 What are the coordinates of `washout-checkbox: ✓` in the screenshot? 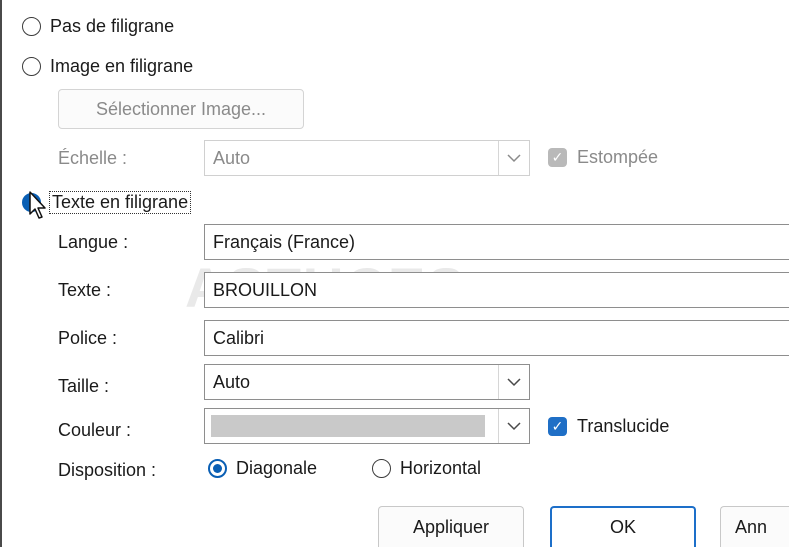 It's located at (557, 157).